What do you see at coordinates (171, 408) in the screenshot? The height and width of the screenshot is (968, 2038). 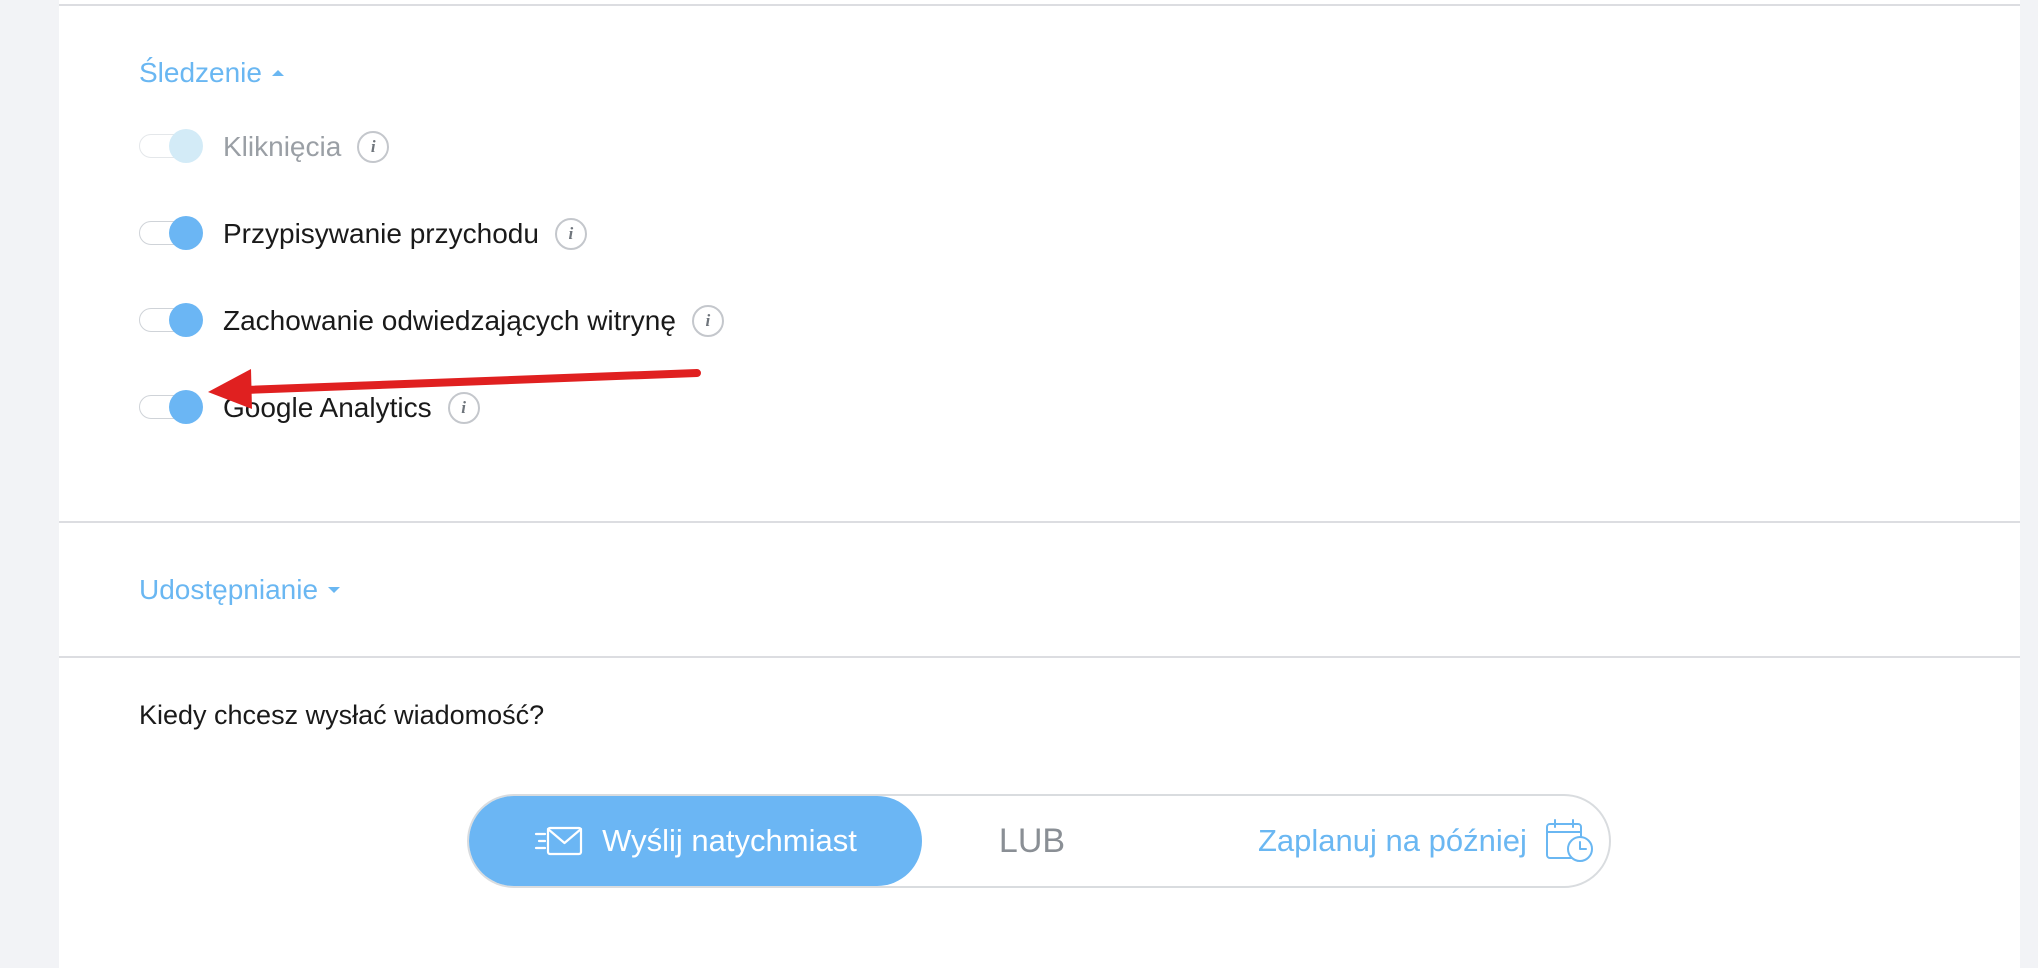 I see `google-analytics-toggle` at bounding box center [171, 408].